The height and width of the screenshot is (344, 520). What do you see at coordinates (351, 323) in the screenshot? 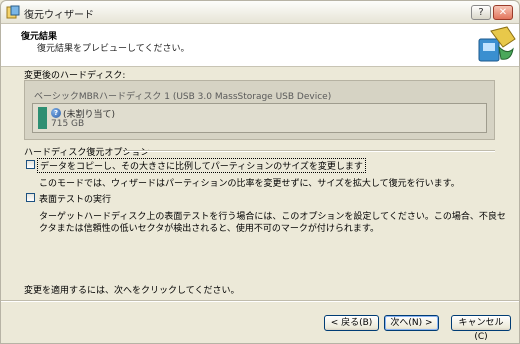
I see `back-button: < 戻る(B)` at bounding box center [351, 323].